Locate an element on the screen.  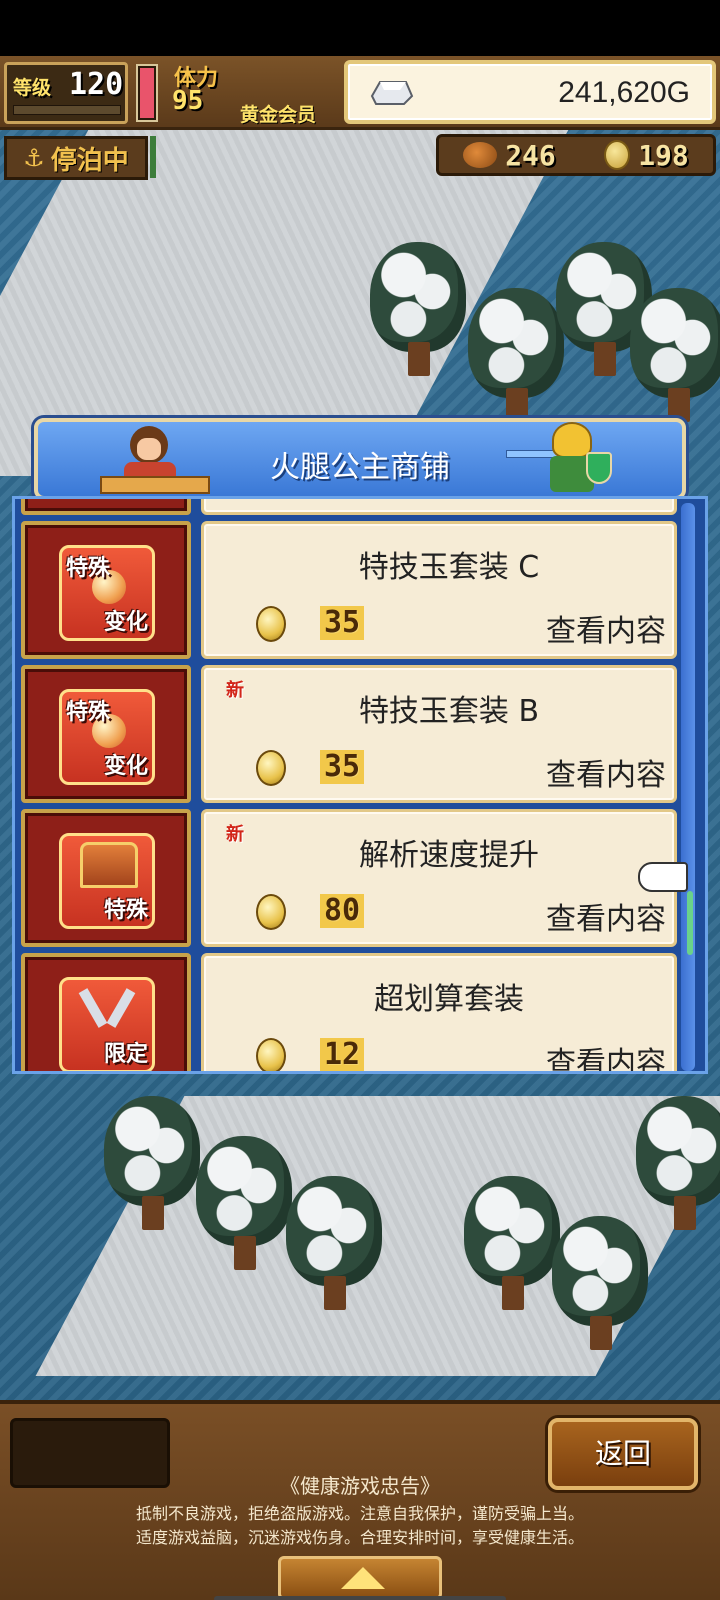
item-price: 12 is located at coordinates (342, 1054).